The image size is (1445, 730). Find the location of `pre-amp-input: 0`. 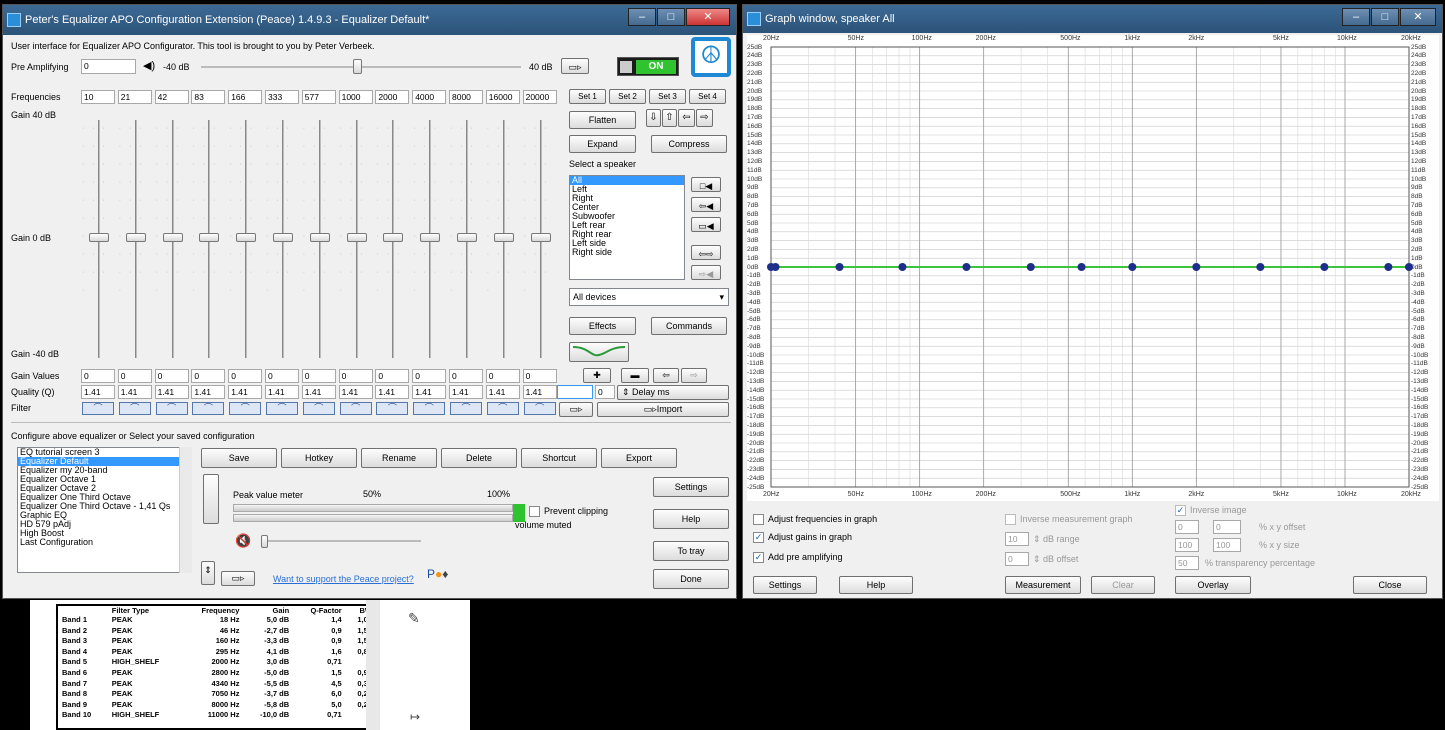

pre-amp-input: 0 is located at coordinates (108, 66).